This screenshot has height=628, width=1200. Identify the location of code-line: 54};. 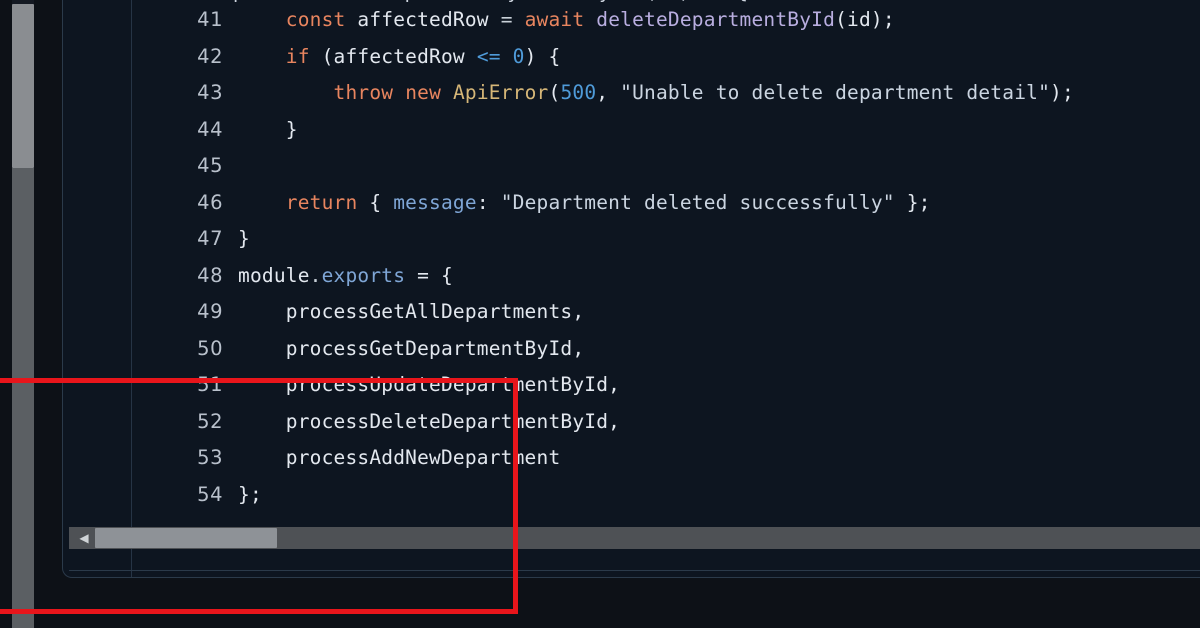
(631, 495).